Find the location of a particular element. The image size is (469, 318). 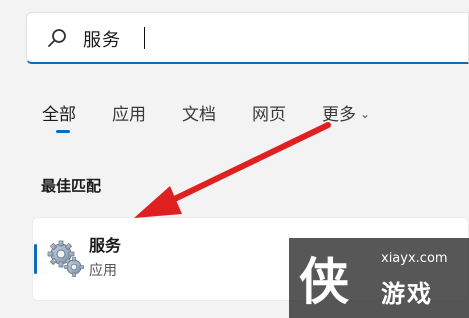

watermark-logo: 侠 is located at coordinates (324, 282).